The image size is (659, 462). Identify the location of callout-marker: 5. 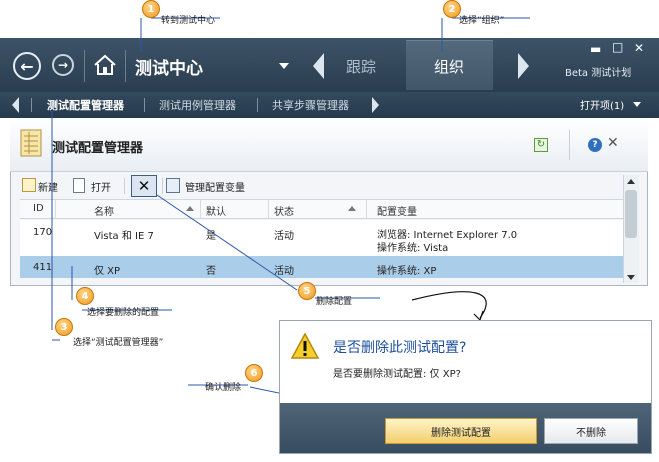
(307, 291).